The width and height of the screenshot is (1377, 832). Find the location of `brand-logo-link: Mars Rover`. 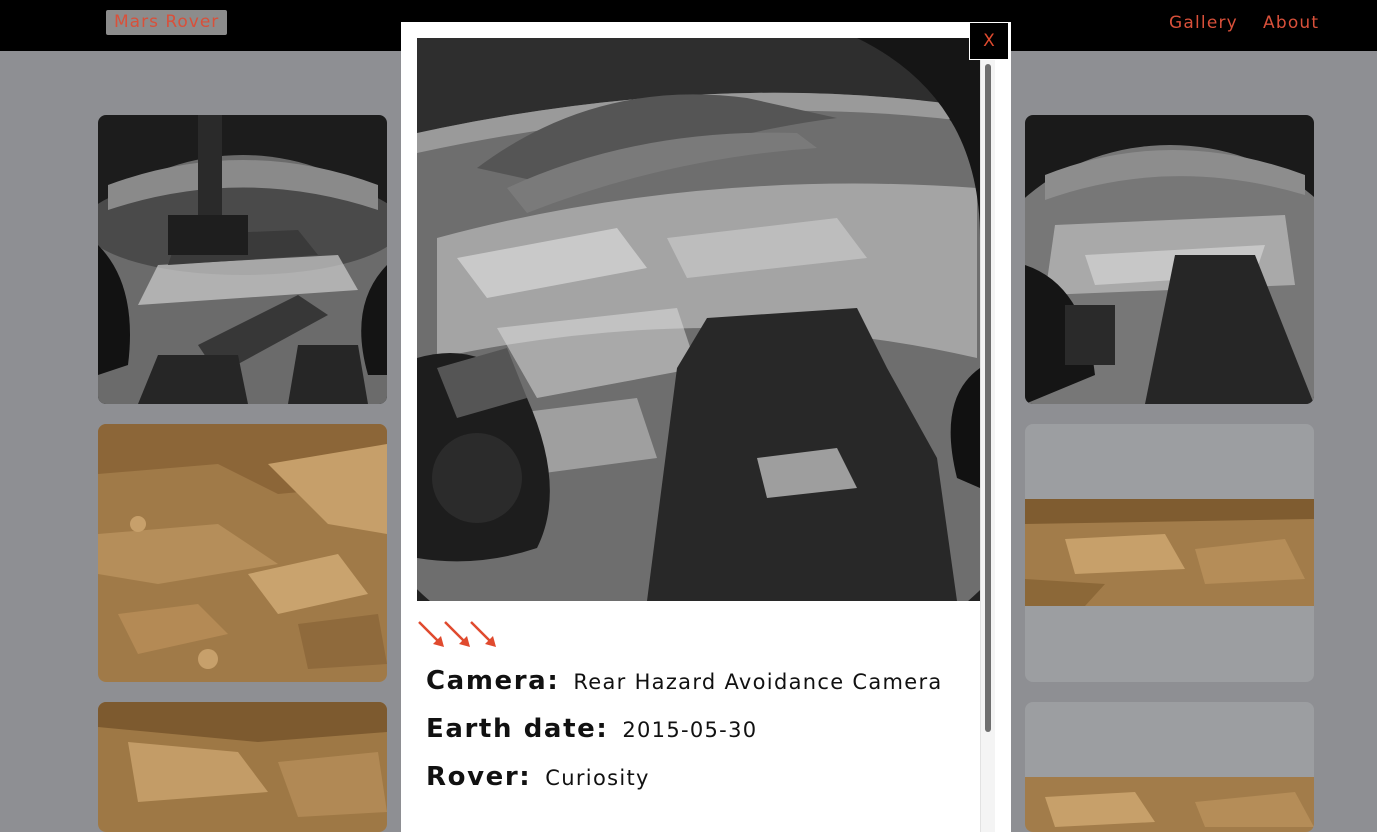

brand-logo-link: Mars Rover is located at coordinates (167, 22).